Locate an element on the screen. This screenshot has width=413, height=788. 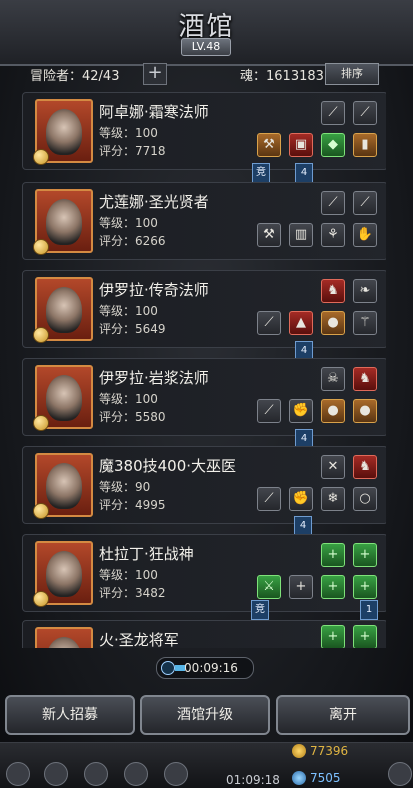
hero-name: 魔380技400·大巫医 is located at coordinates (168, 466).